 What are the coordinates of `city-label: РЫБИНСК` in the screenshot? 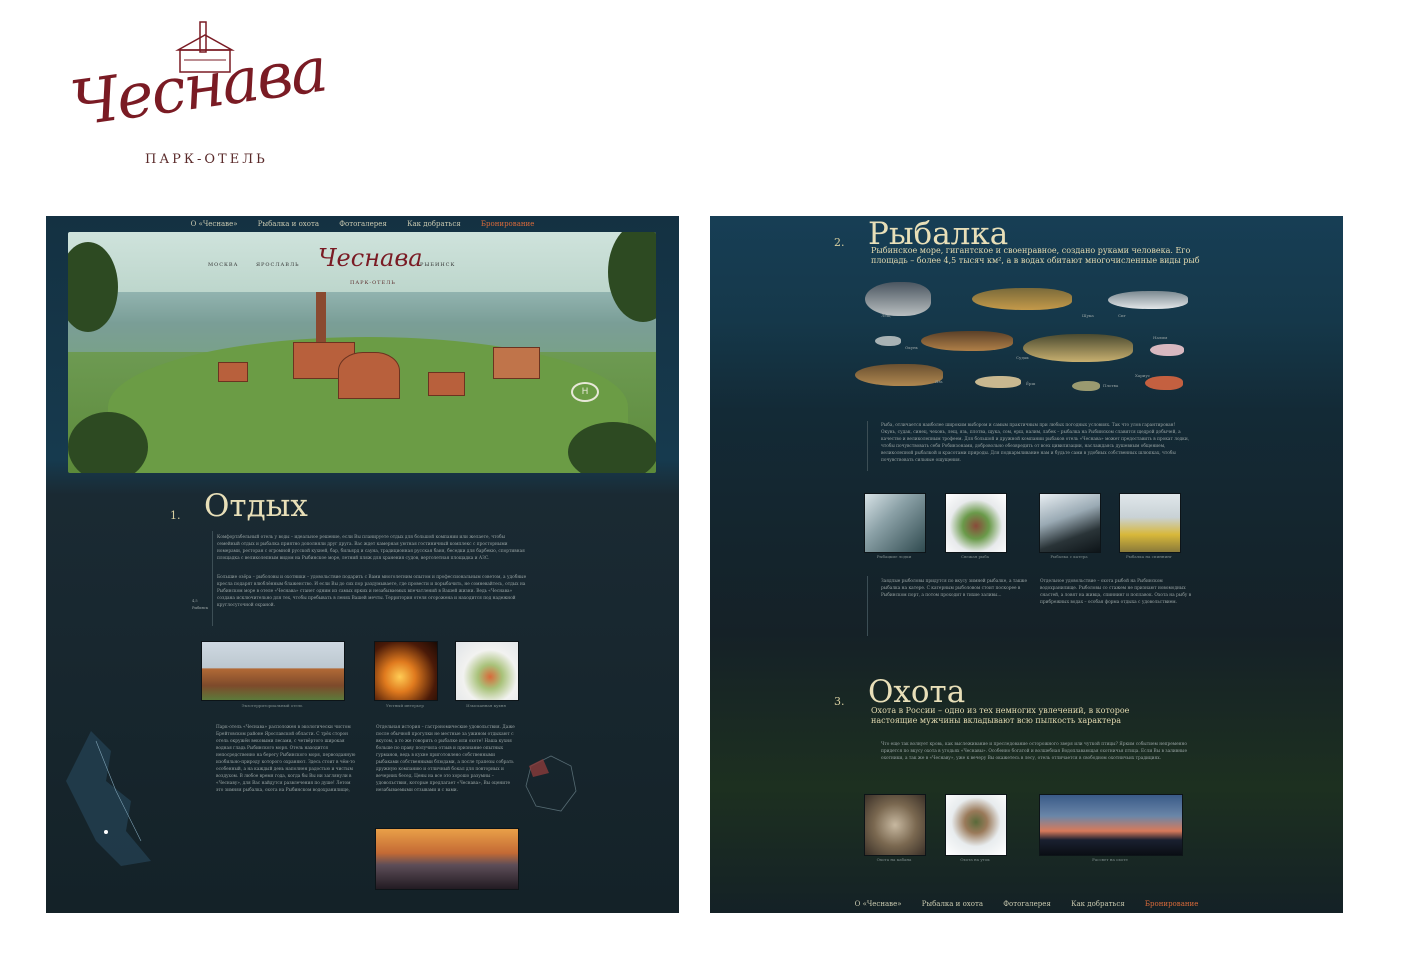 It's located at (438, 265).